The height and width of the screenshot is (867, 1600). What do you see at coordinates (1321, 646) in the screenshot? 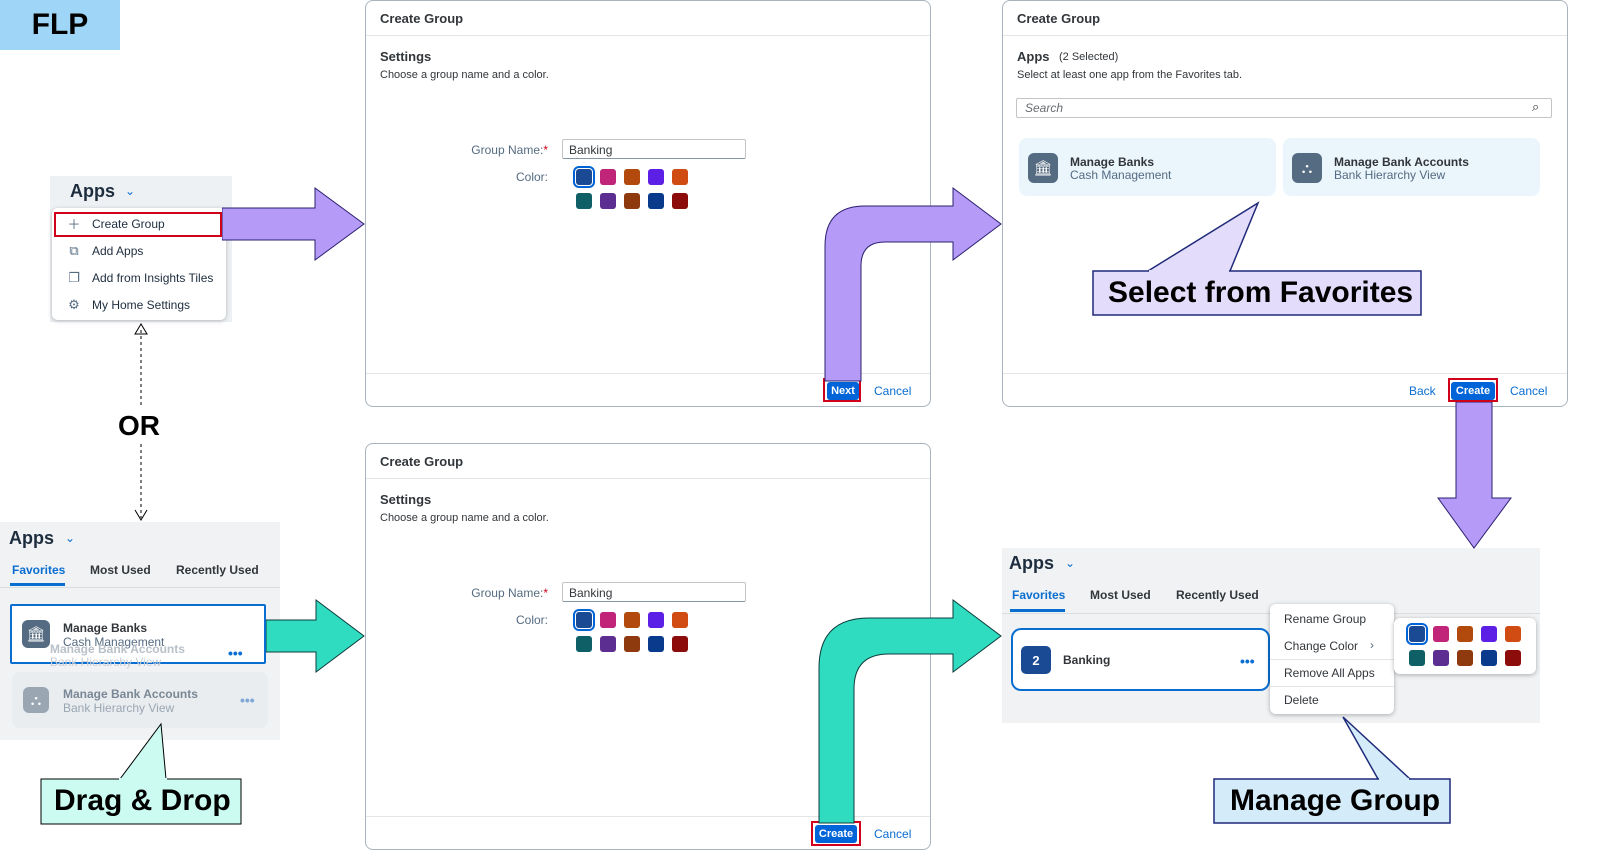
I see `menu-item-change-color: Change Color` at bounding box center [1321, 646].